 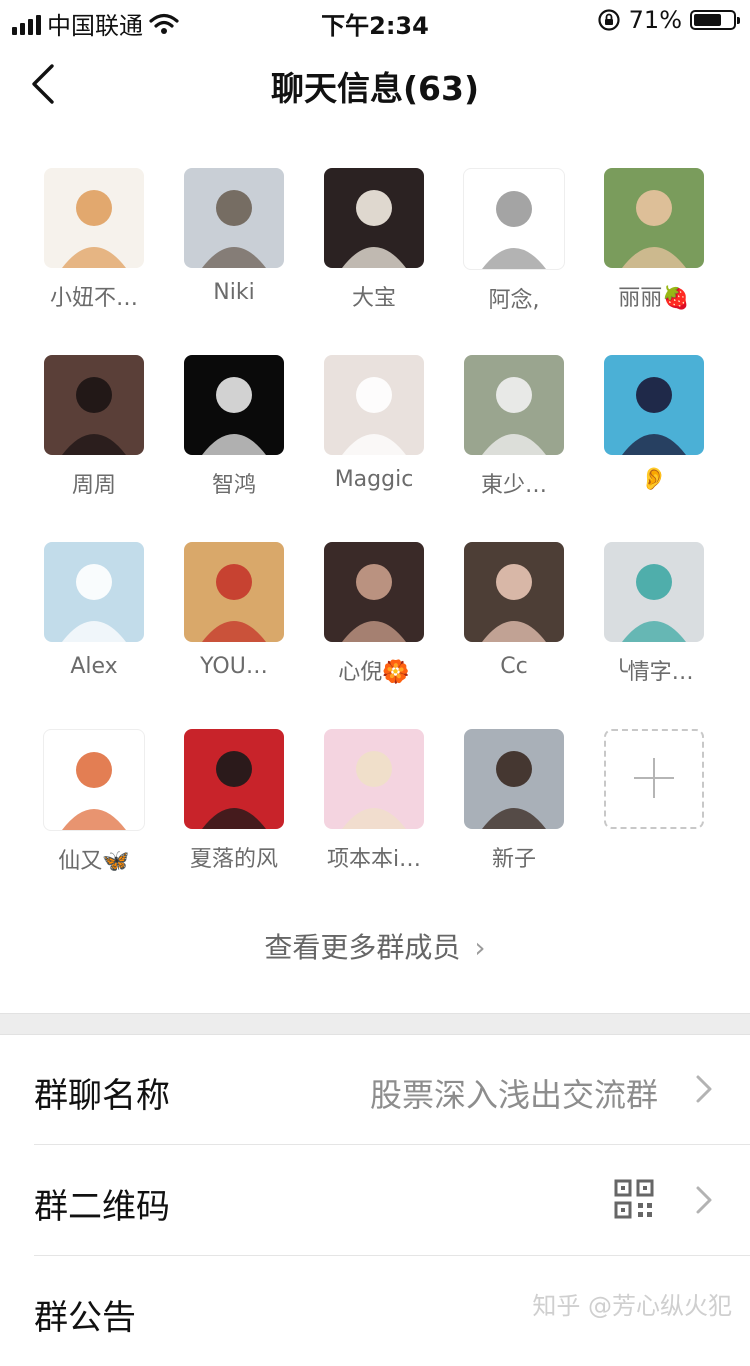 What do you see at coordinates (513, 1095) in the screenshot?
I see `group-name-value: 股票深入浅出交流群` at bounding box center [513, 1095].